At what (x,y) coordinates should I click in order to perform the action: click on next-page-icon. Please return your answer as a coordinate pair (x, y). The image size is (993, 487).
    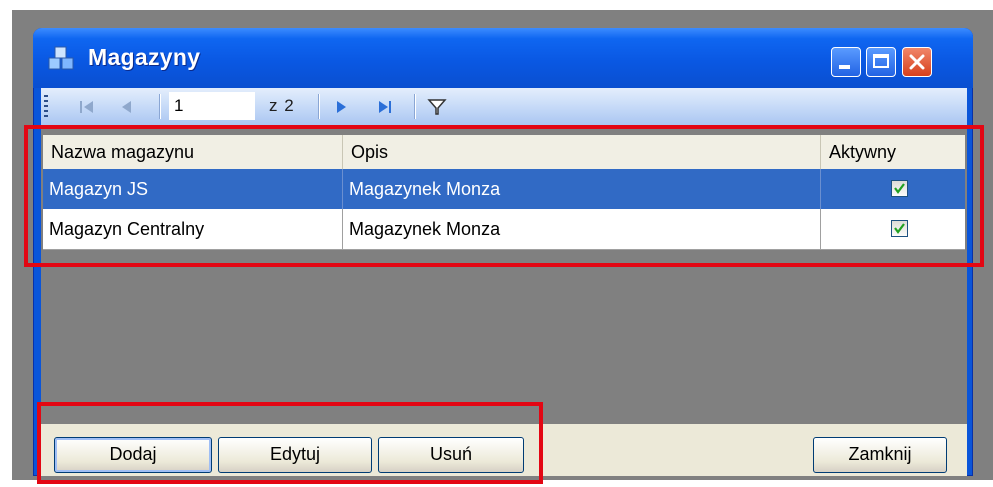
    Looking at the image, I should click on (341, 107).